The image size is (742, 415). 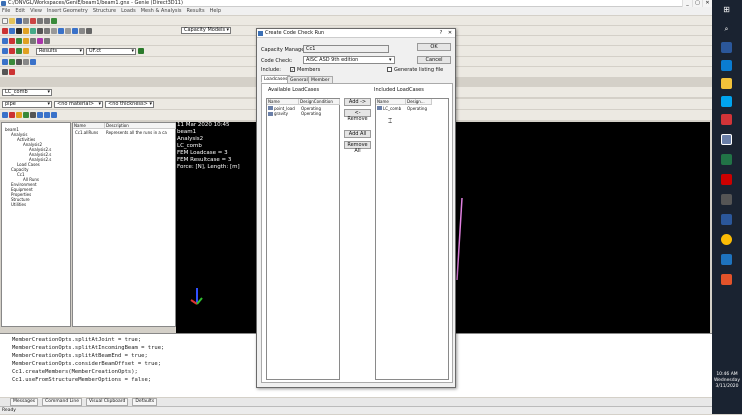 What do you see at coordinates (196, 11) in the screenshot?
I see `menu-results: Results` at bounding box center [196, 11].